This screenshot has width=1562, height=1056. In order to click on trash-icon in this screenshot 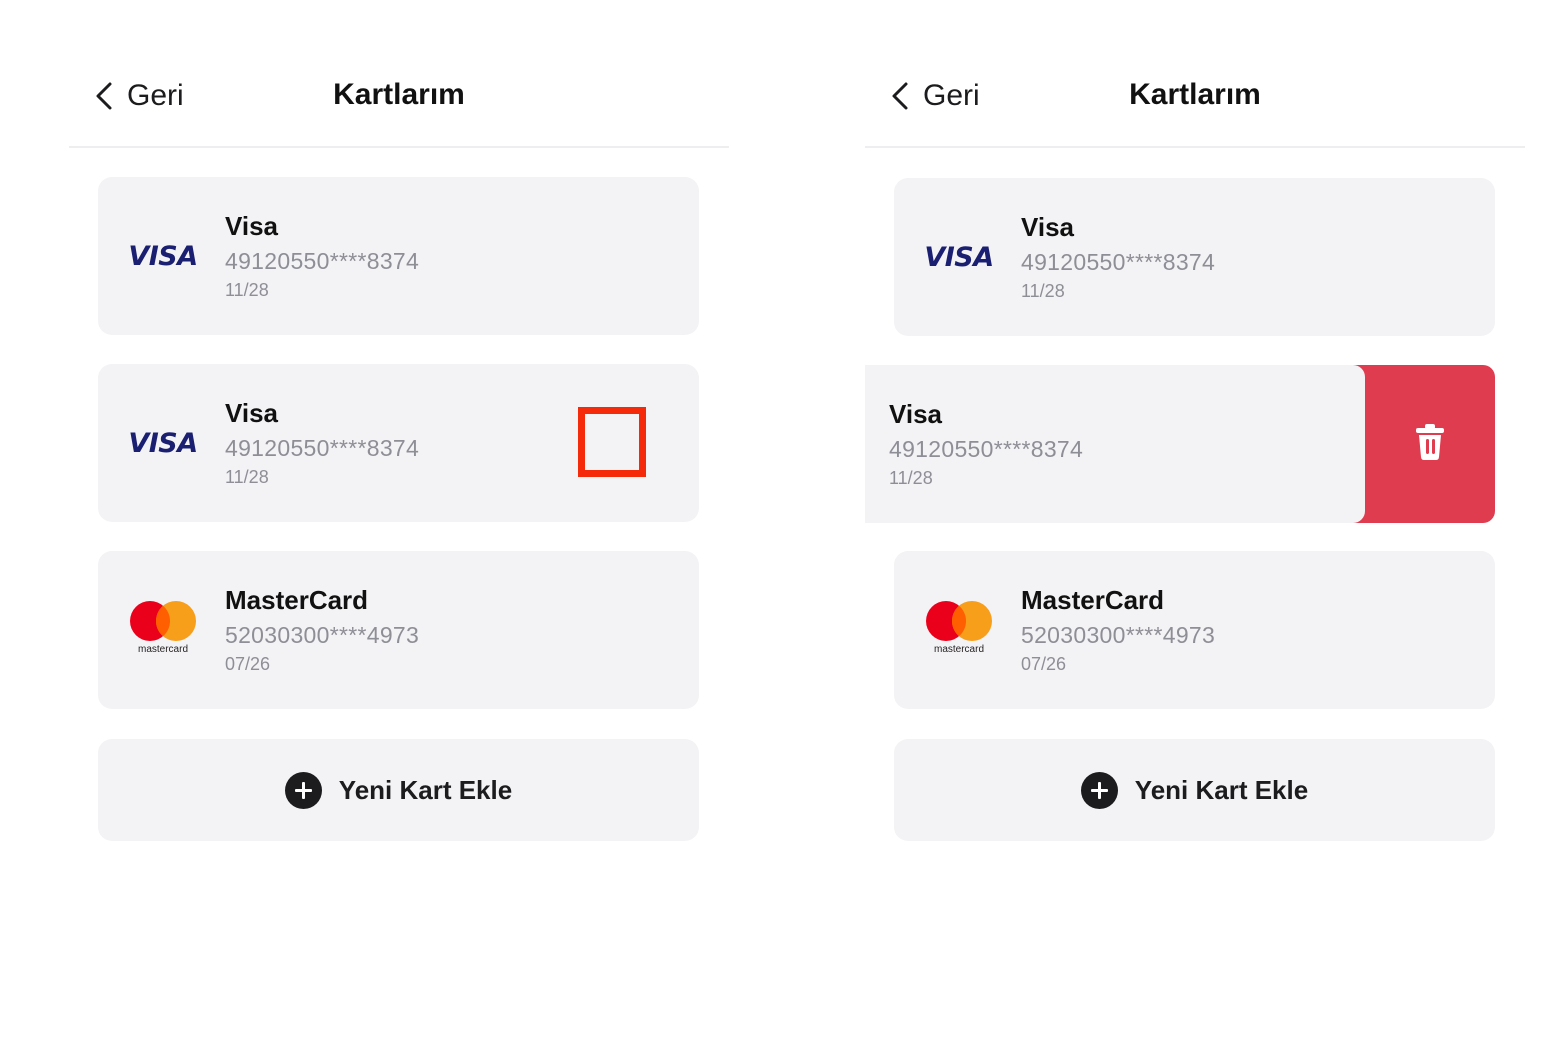, I will do `click(1430, 444)`.